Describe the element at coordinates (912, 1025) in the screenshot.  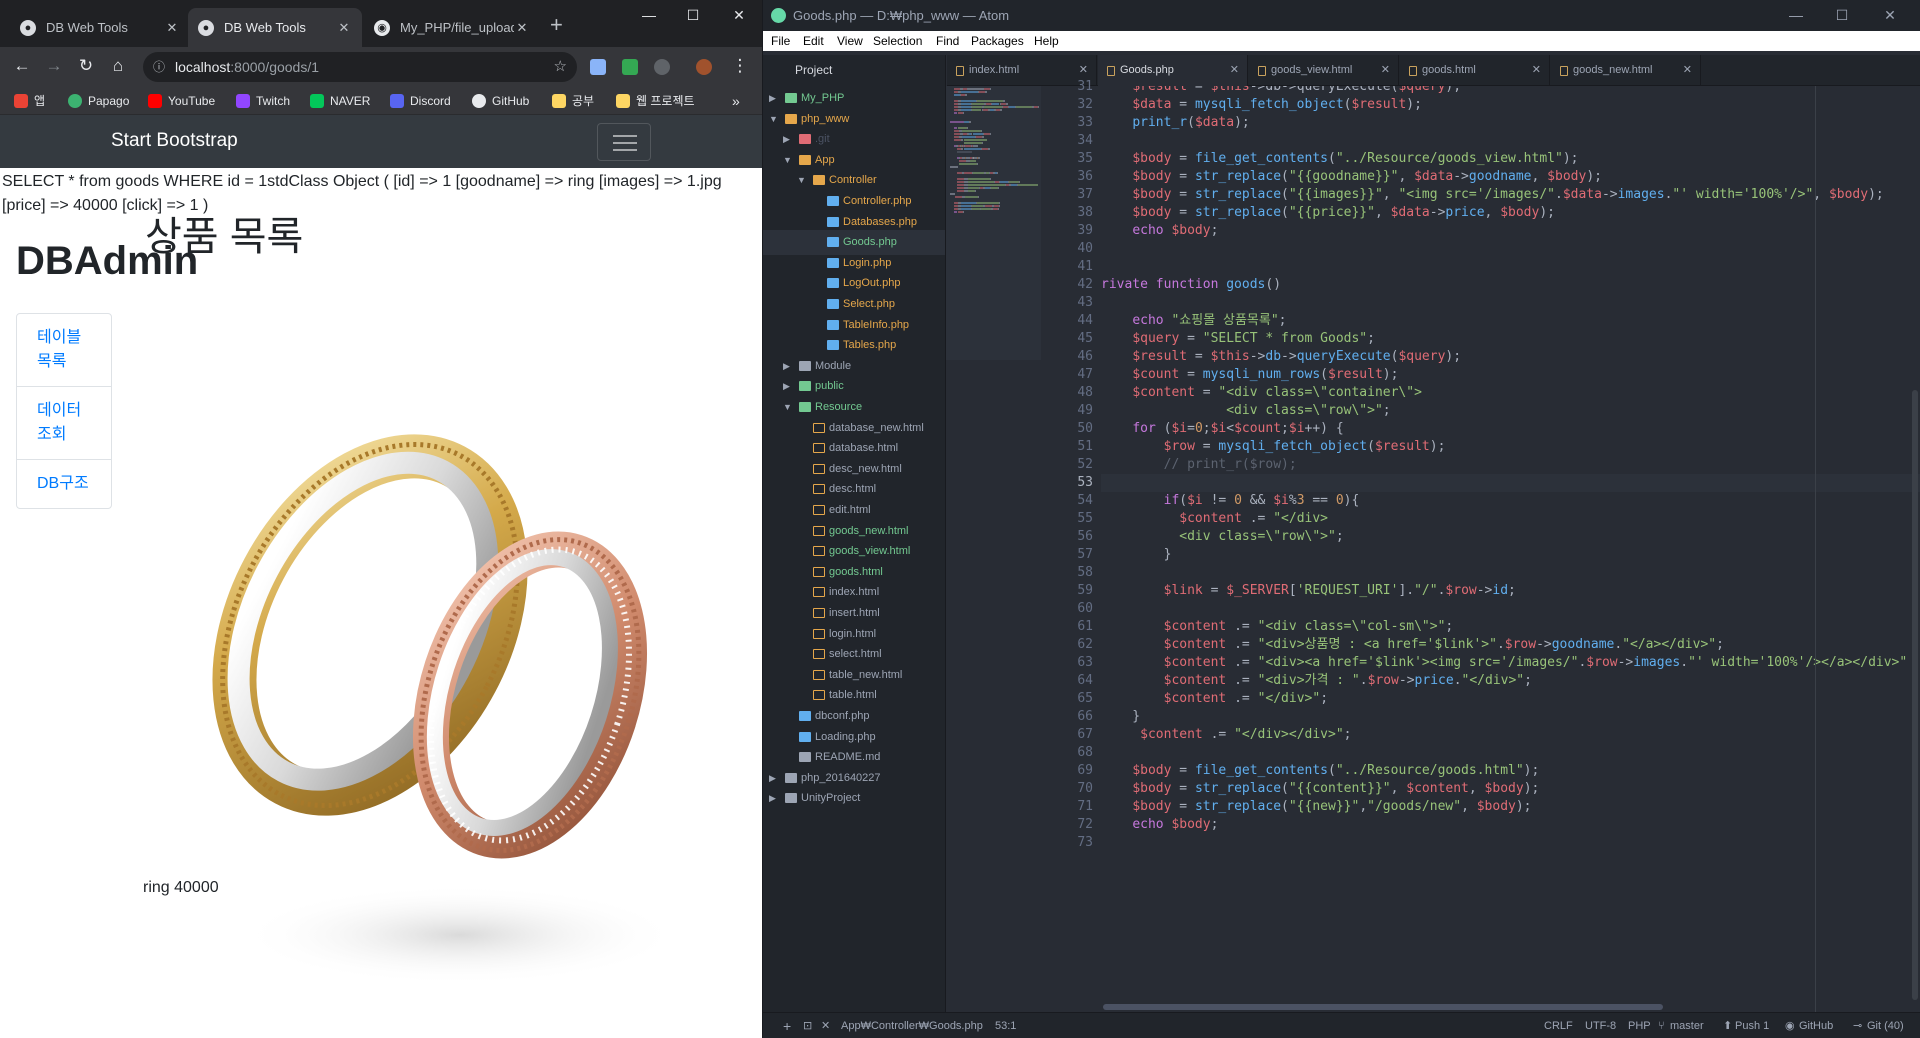
I see `file-path: App₩Controller₩Goods.php` at that location.